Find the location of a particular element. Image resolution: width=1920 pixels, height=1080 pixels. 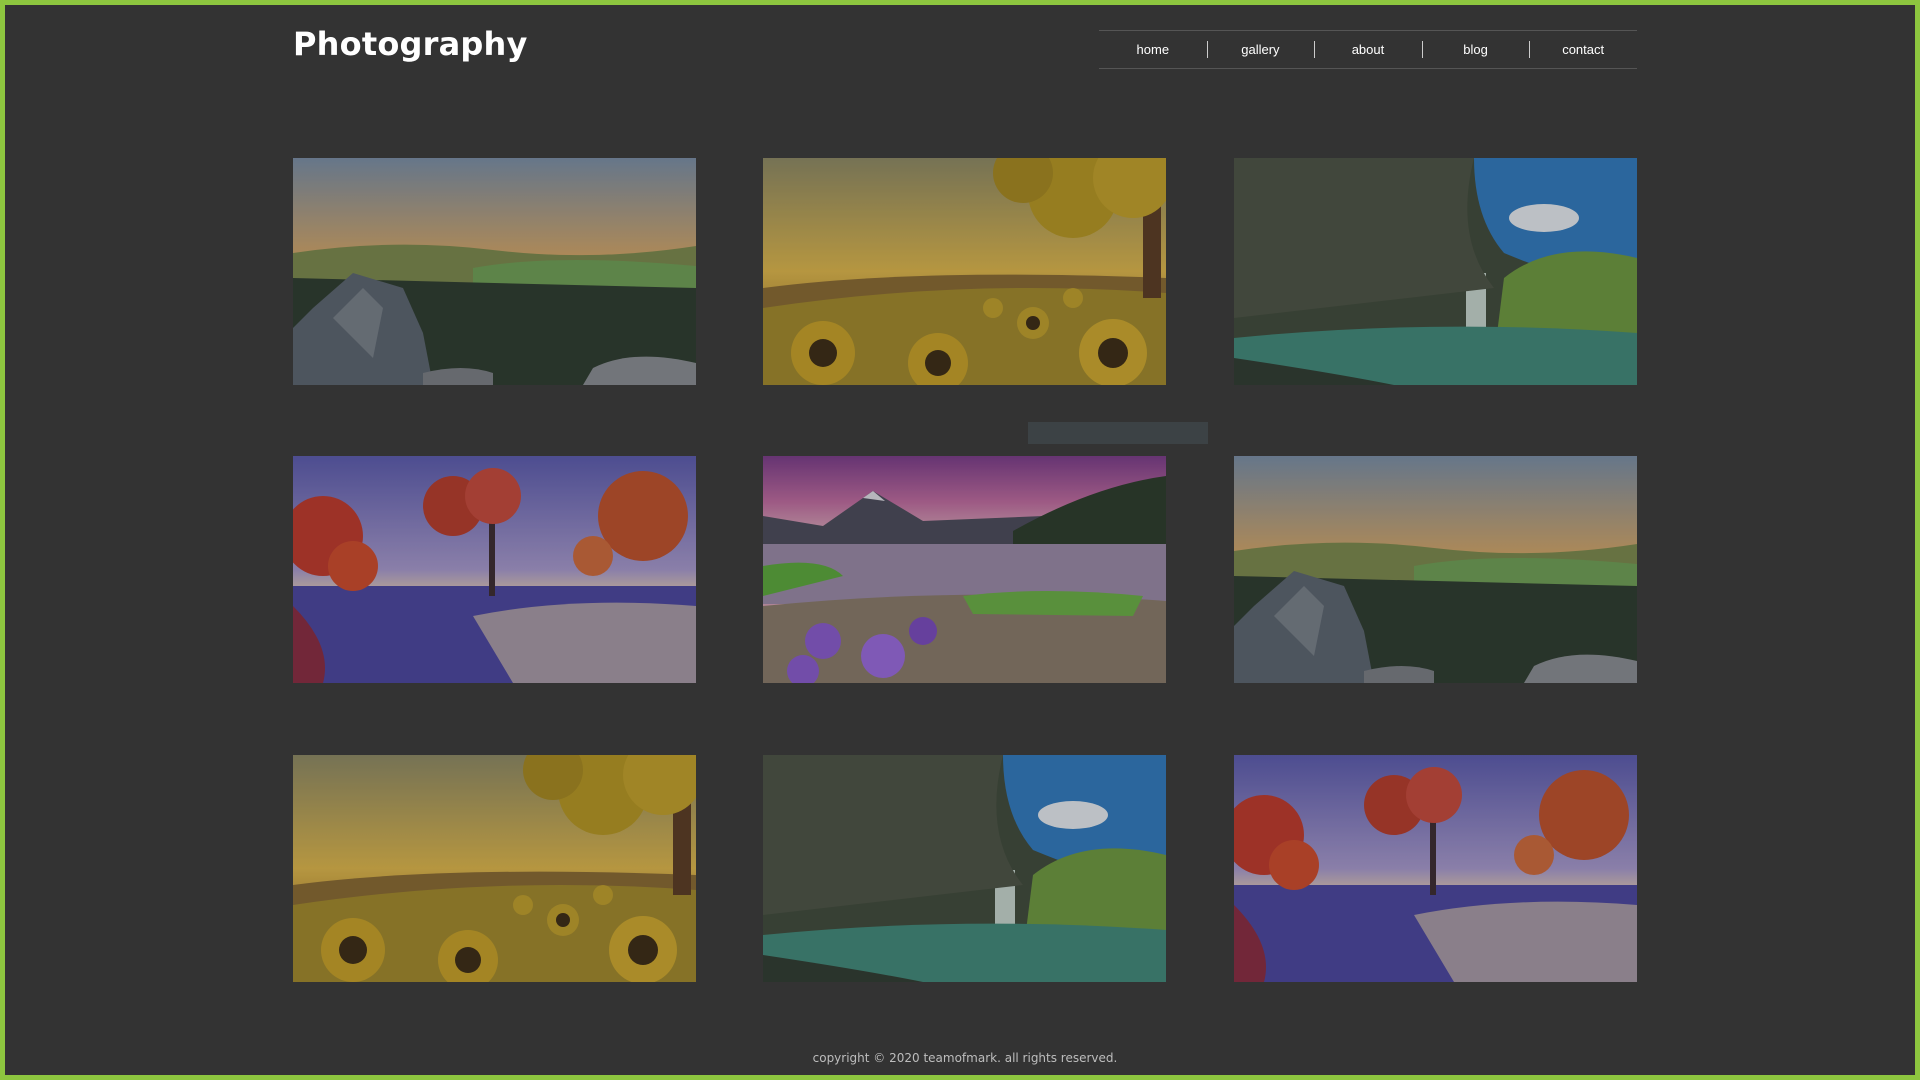

main-nav: home gallery about blog contact is located at coordinates (1368, 49).